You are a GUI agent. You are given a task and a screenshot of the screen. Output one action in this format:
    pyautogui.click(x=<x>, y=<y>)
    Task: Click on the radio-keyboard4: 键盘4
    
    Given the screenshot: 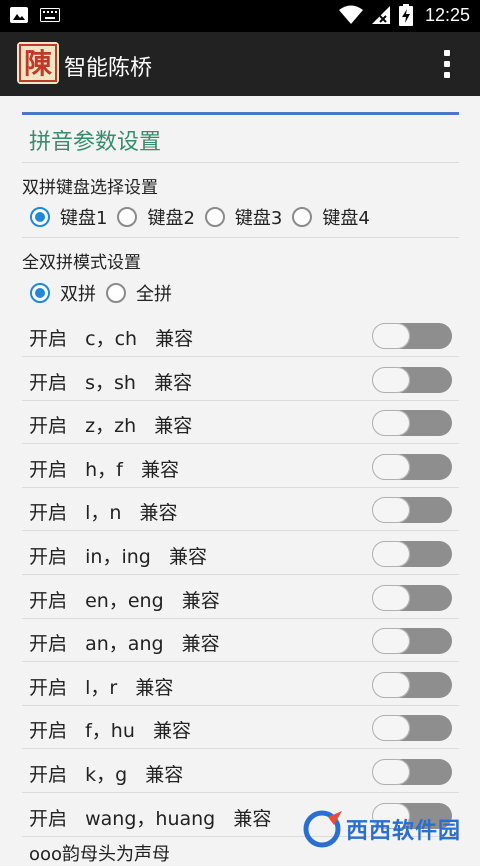 What is the action you would take?
    pyautogui.click(x=331, y=217)
    